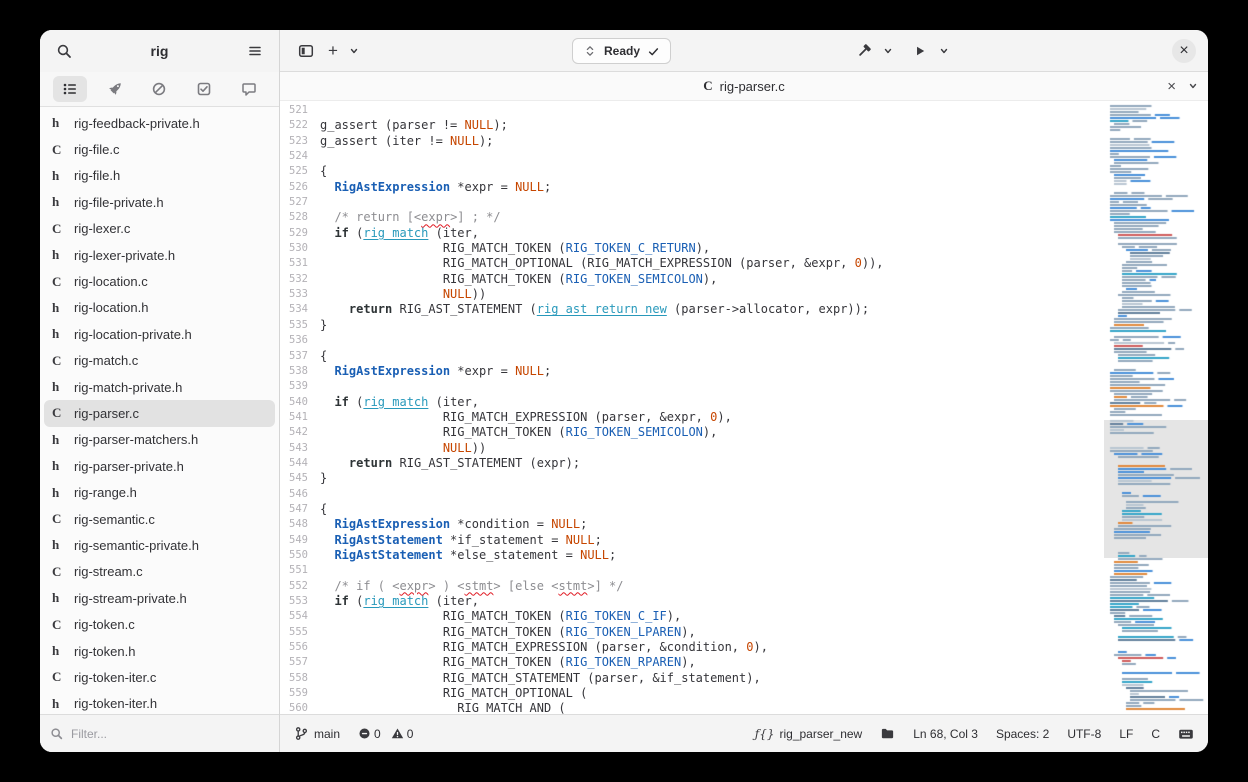  What do you see at coordinates (744, 325) in the screenshot?
I see `code-line: 535}` at bounding box center [744, 325].